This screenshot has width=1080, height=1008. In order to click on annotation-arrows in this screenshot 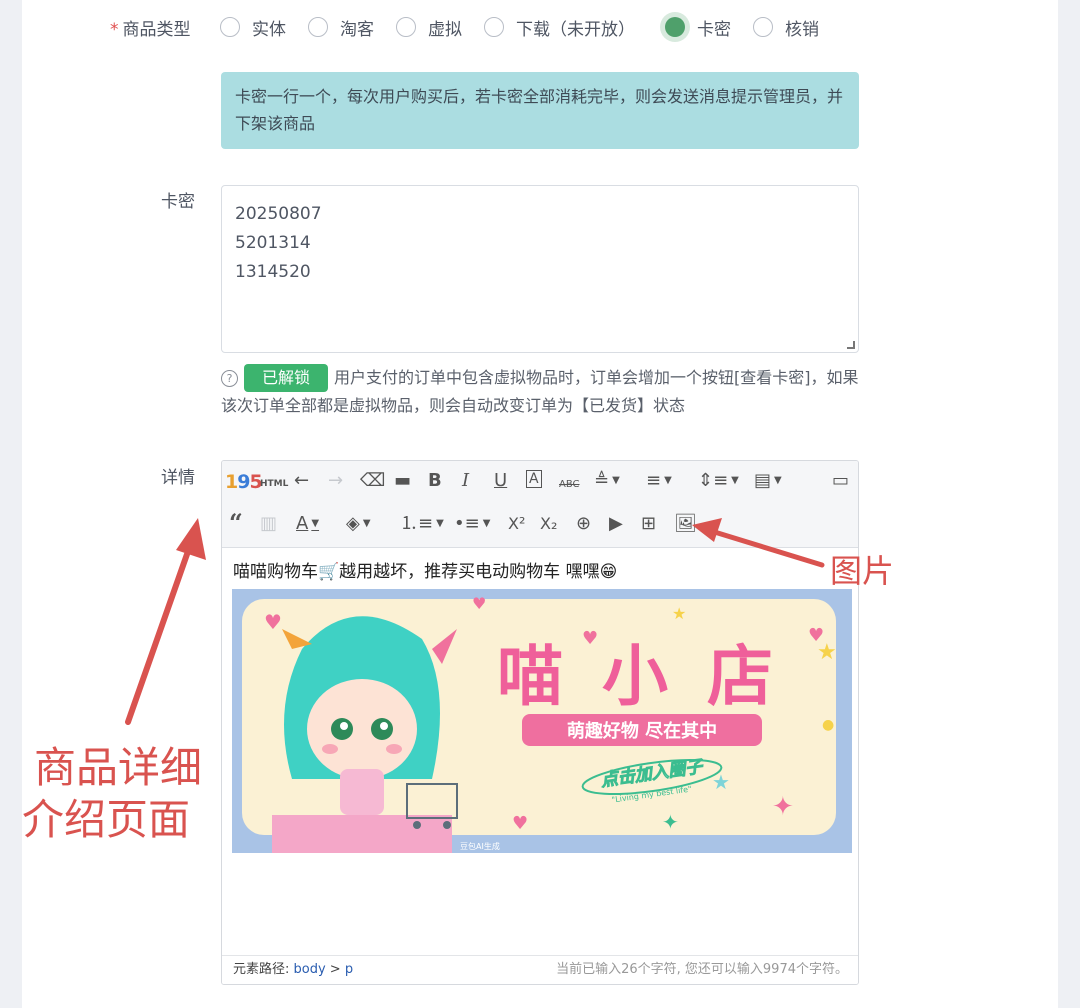, I will do `click(475, 621)`.